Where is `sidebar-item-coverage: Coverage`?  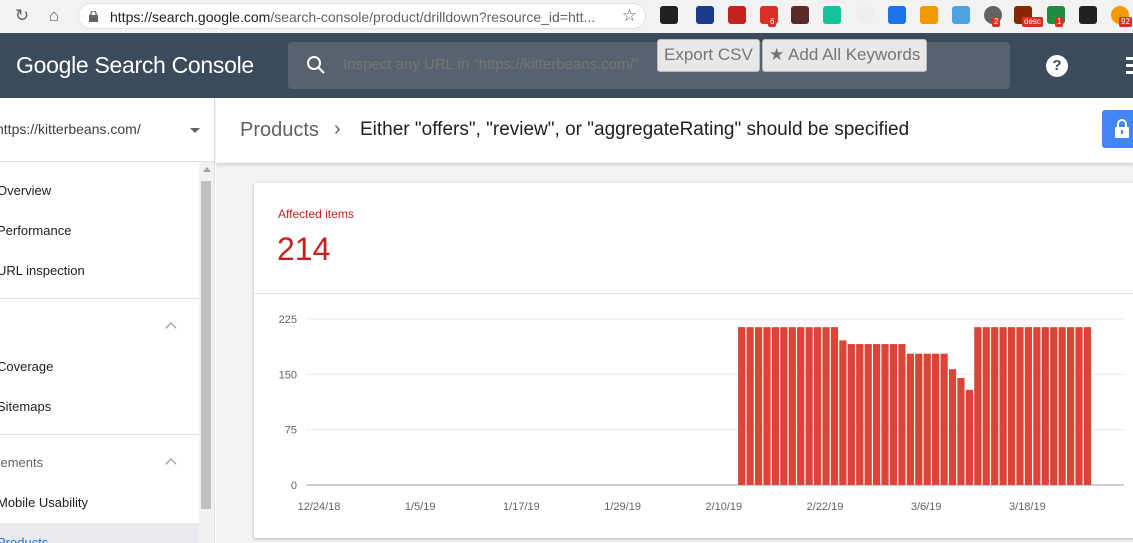
sidebar-item-coverage: Coverage is located at coordinates (26, 366).